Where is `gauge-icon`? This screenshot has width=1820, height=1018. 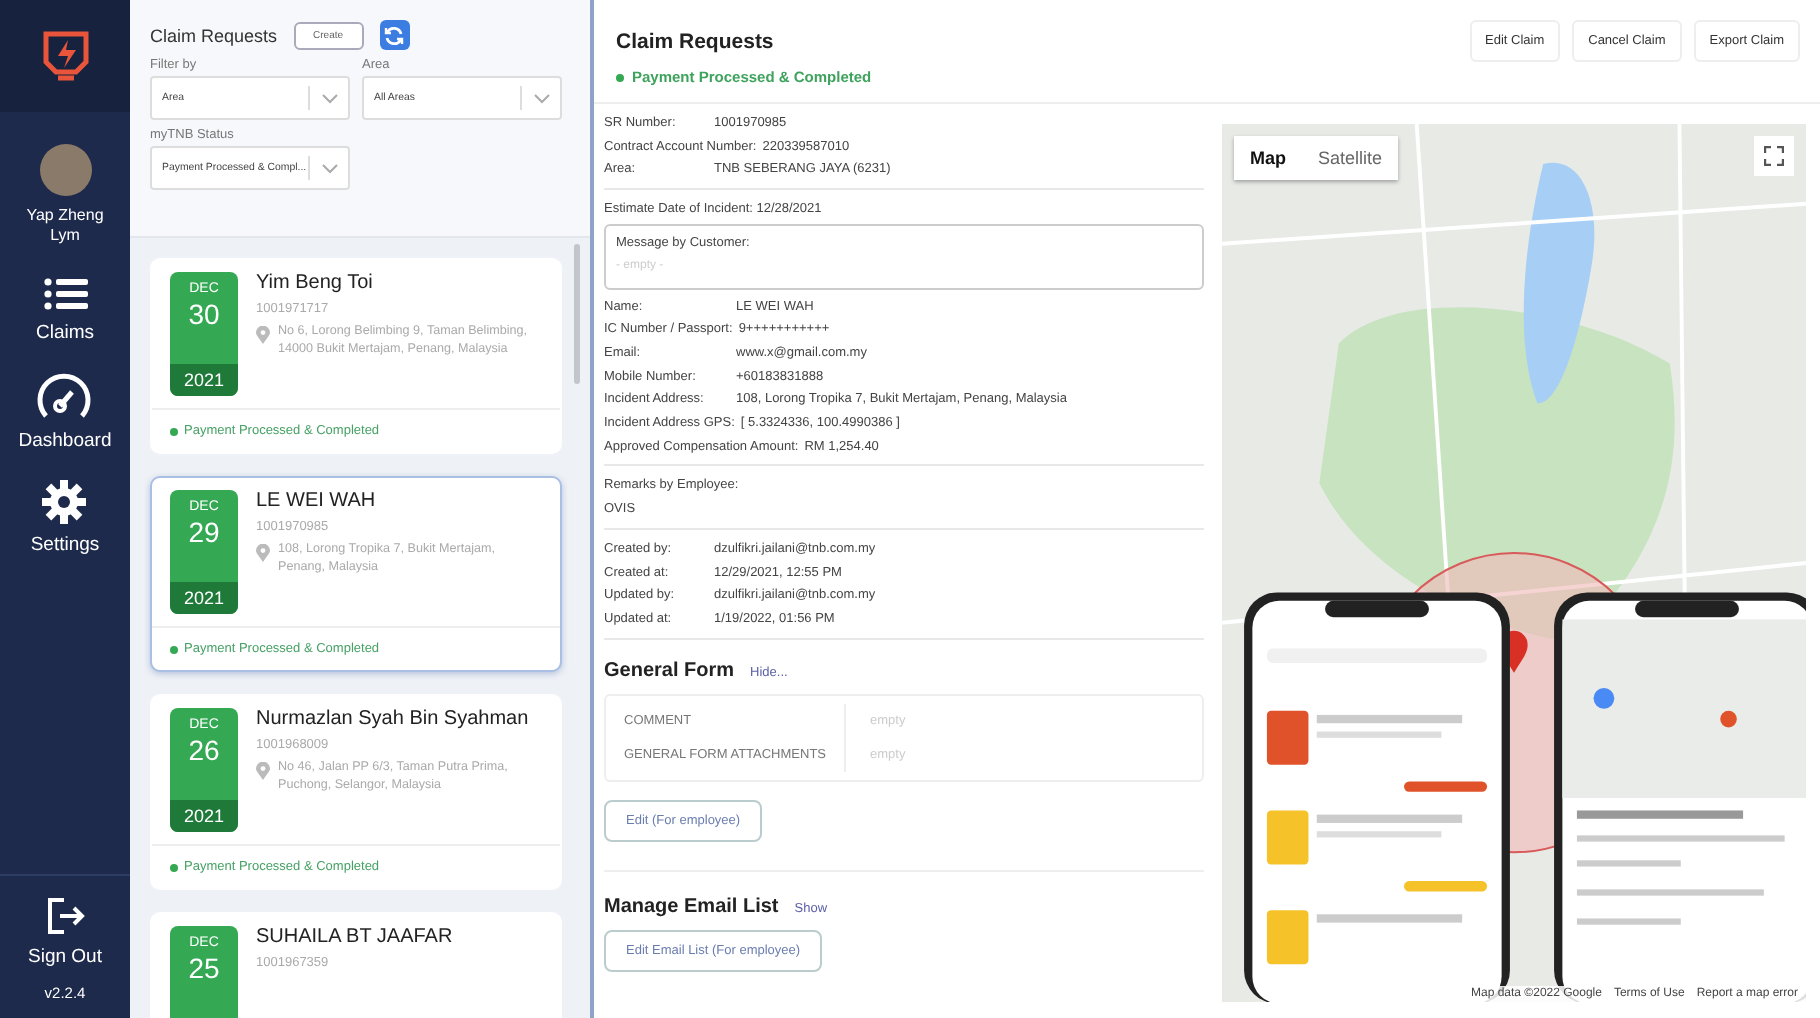
gauge-icon is located at coordinates (64, 395).